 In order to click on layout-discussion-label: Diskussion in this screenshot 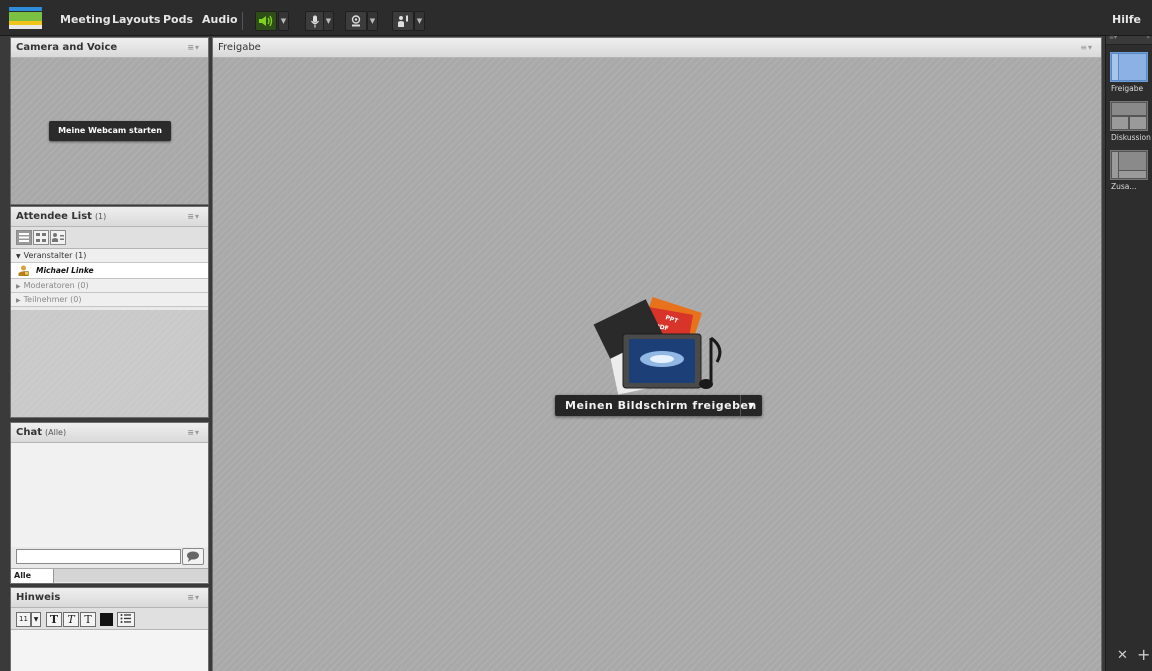, I will do `click(1131, 137)`.